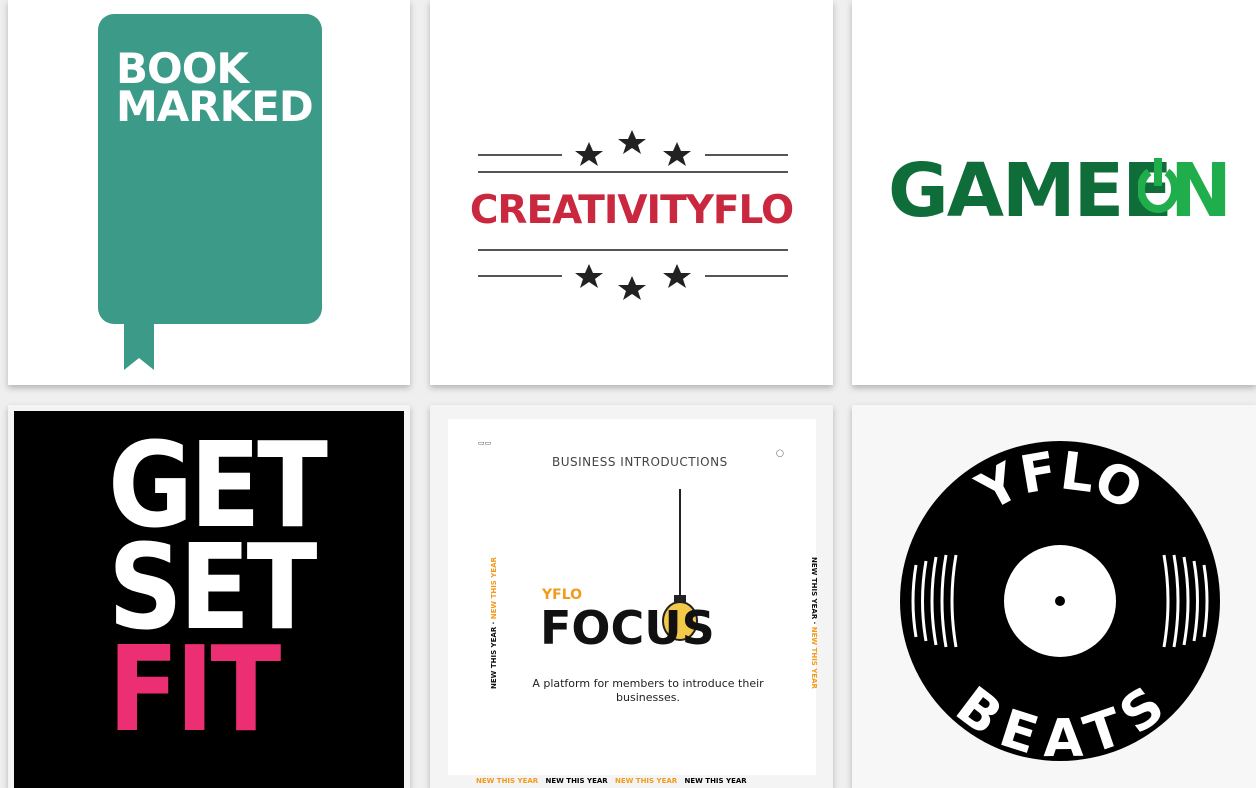 This screenshot has height=788, width=1256. I want to click on gameon-logo-n: N, so click(1201, 191).